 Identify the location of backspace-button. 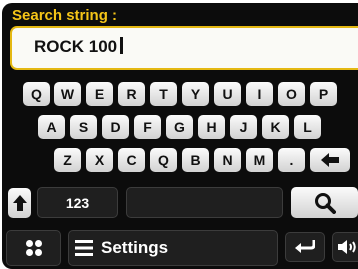
(330, 160).